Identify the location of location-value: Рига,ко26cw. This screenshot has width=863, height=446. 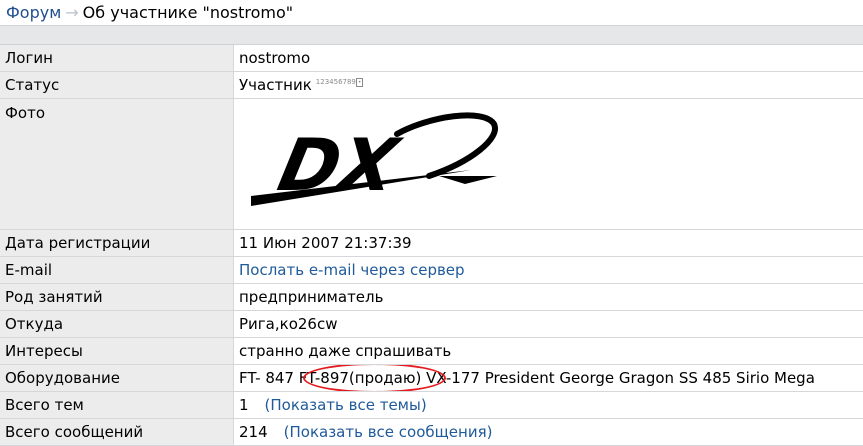
(548, 324).